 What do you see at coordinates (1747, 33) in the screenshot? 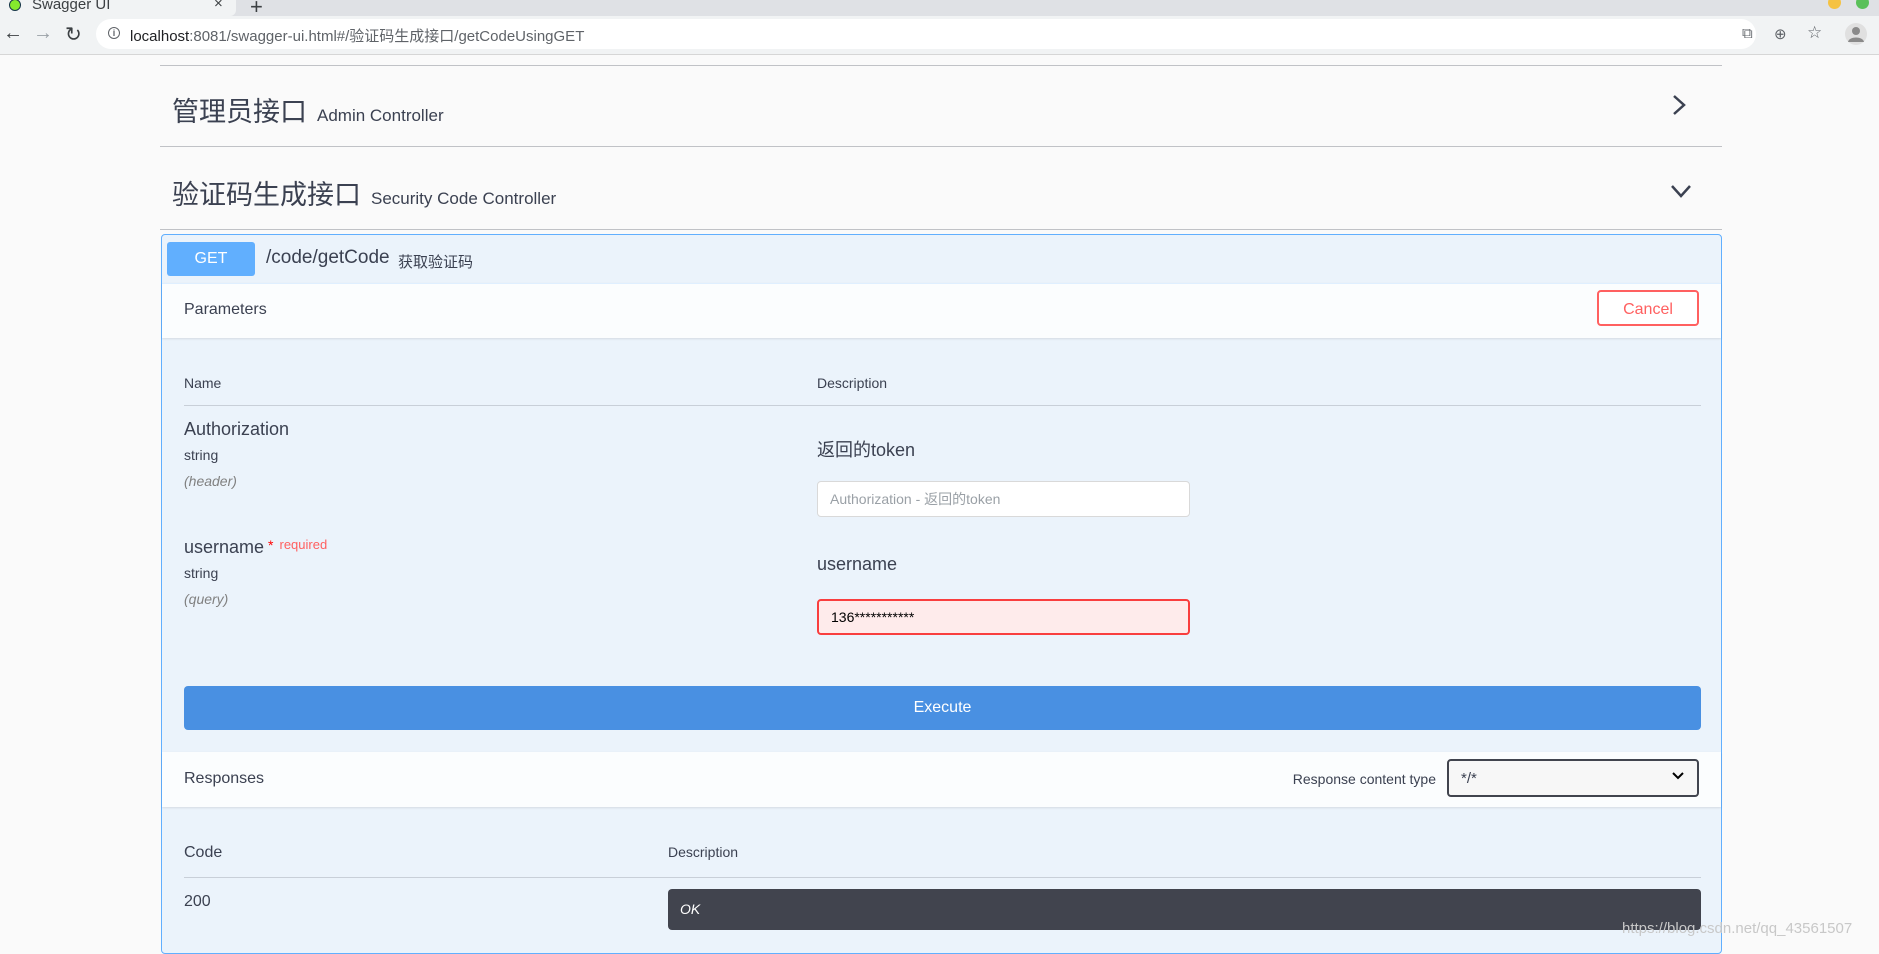
I see `translate-icon: ⧉` at bounding box center [1747, 33].